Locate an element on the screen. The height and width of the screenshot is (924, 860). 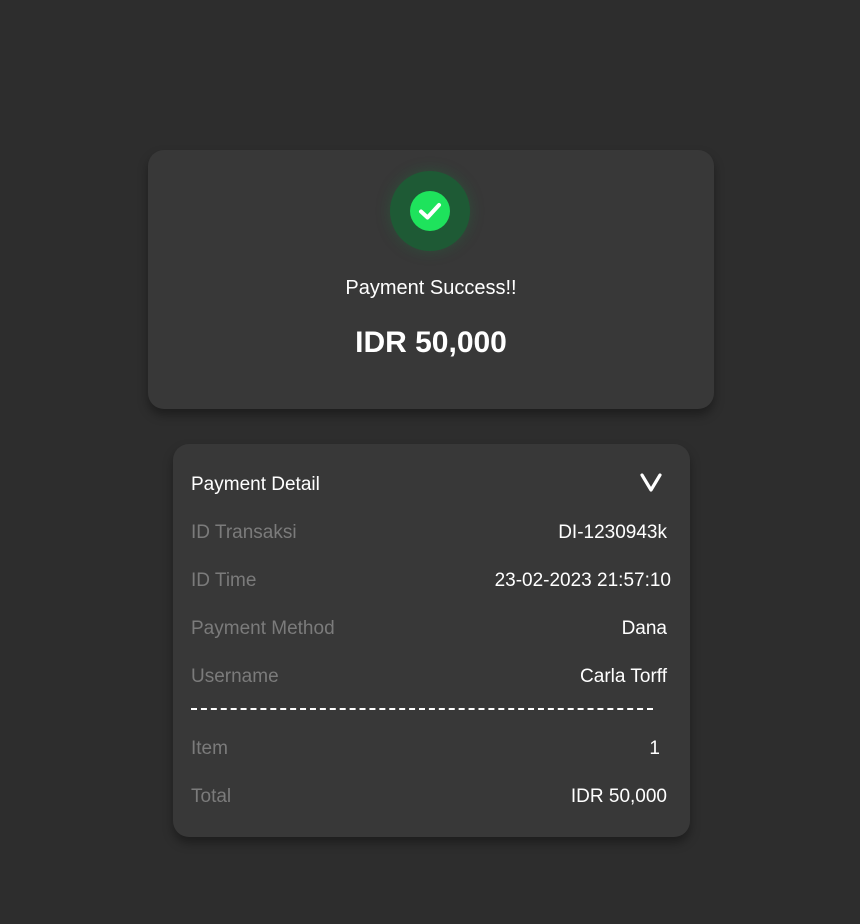
payment-detail-title: Payment Detail is located at coordinates (255, 484).